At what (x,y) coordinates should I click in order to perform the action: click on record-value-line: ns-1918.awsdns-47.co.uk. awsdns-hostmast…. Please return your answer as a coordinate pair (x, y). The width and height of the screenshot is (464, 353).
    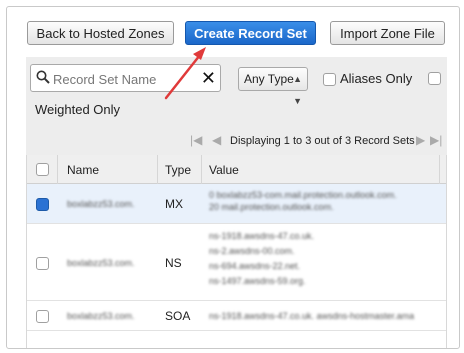
    Looking at the image, I should click on (312, 316).